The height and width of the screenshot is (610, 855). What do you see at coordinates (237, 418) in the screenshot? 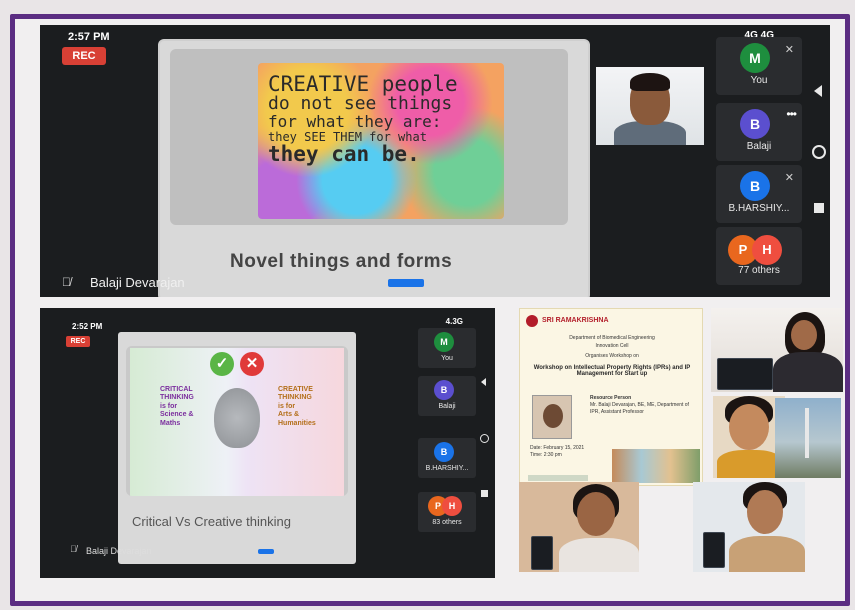
I see `brain-icon` at bounding box center [237, 418].